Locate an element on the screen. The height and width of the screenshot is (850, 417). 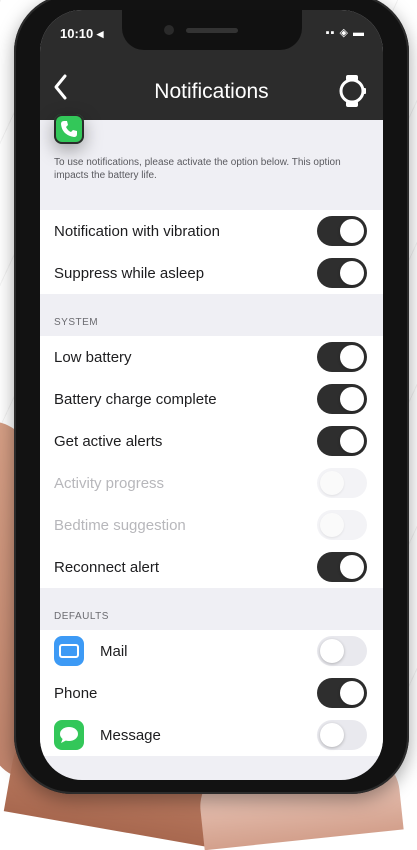
message-toggle is located at coordinates (342, 735).